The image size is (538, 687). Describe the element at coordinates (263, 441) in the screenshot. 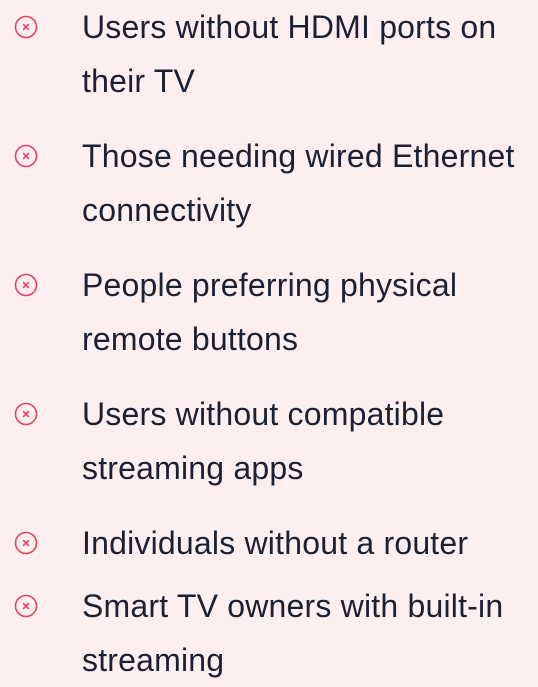

I see `list-item-label: Users without compatible streaming apps` at that location.